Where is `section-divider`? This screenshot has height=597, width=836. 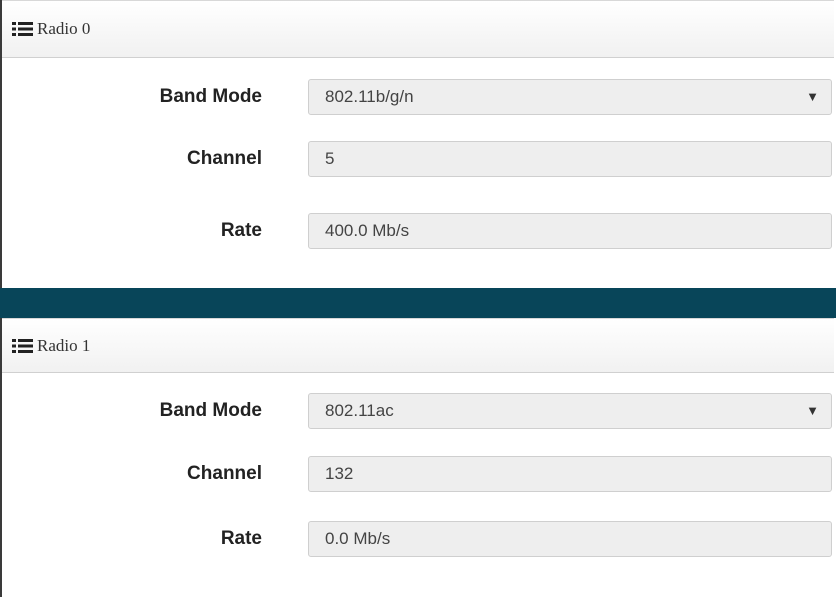 section-divider is located at coordinates (418, 303).